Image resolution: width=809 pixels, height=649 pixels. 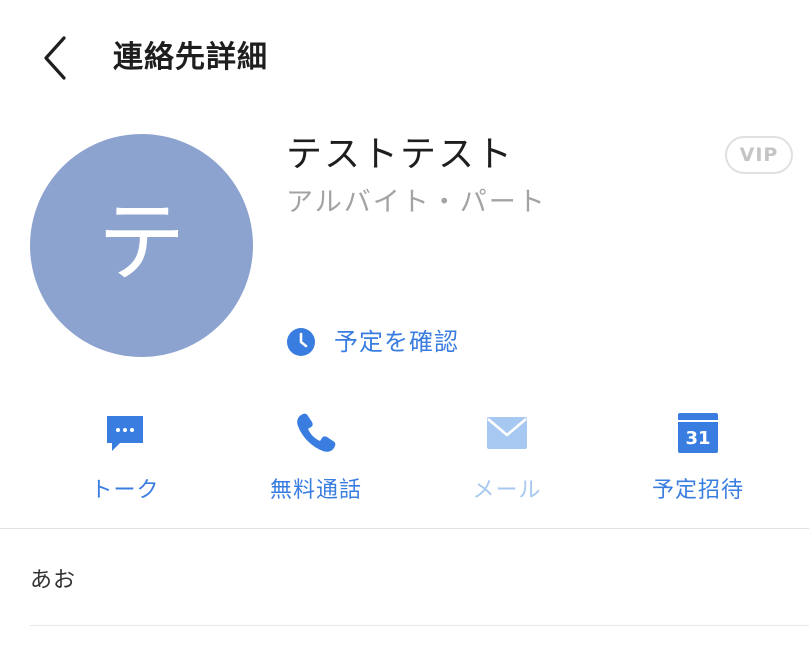 What do you see at coordinates (315, 490) in the screenshot?
I see `free-call-label: 無料通話` at bounding box center [315, 490].